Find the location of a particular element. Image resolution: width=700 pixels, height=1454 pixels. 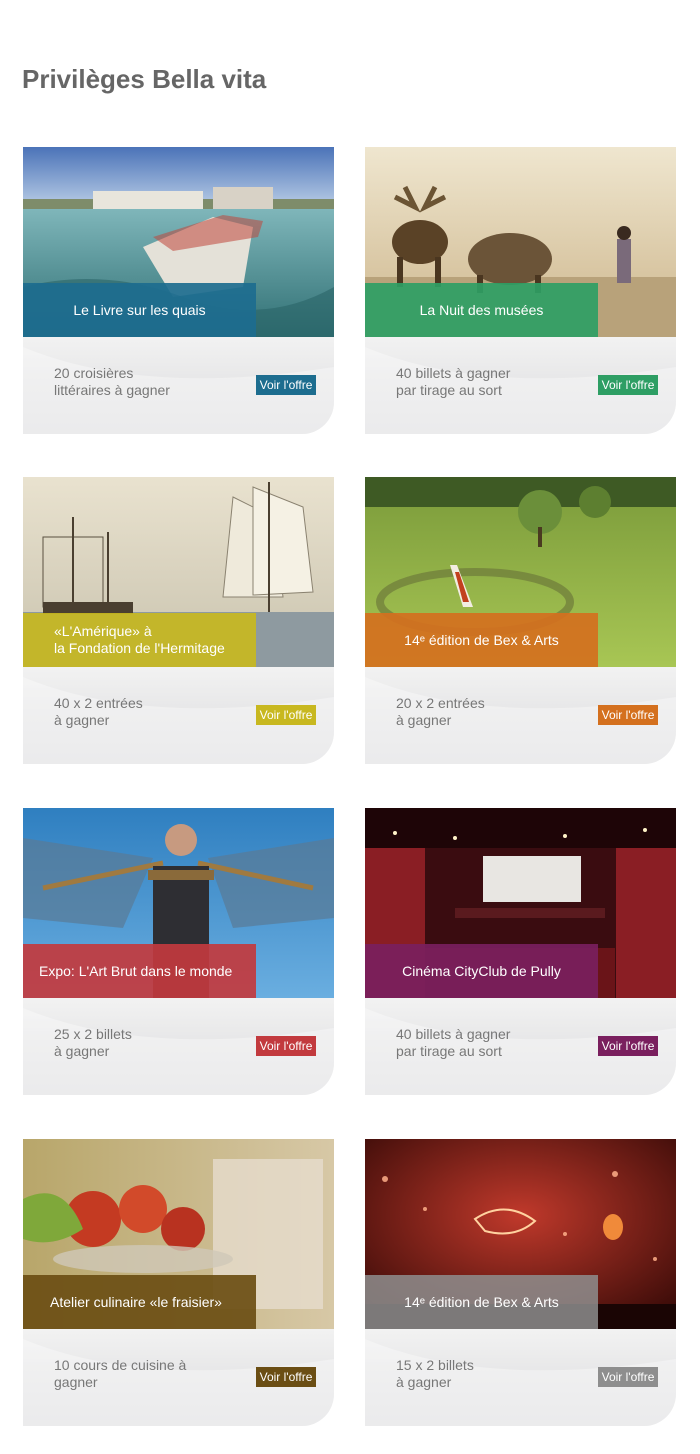

card-footer: 25 x 2 billets à gagner Voir l'offre is located at coordinates (178, 1046).